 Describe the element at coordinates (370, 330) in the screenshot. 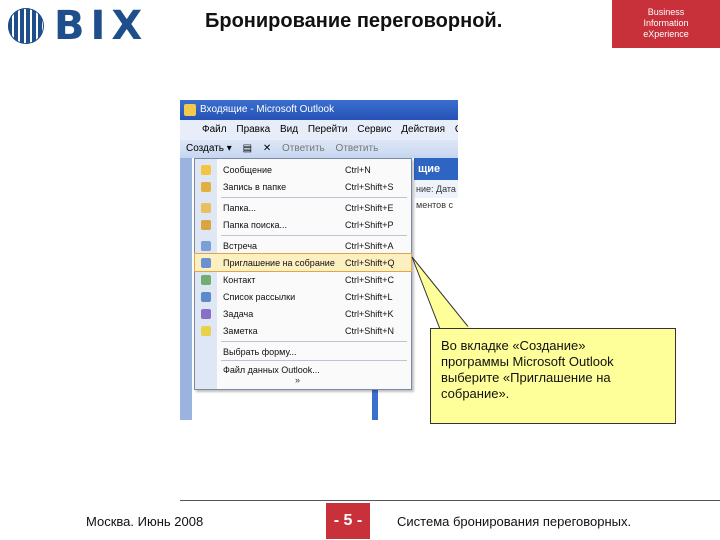

I see `menu-item-shortcut: Ctrl+Shift+N` at that location.